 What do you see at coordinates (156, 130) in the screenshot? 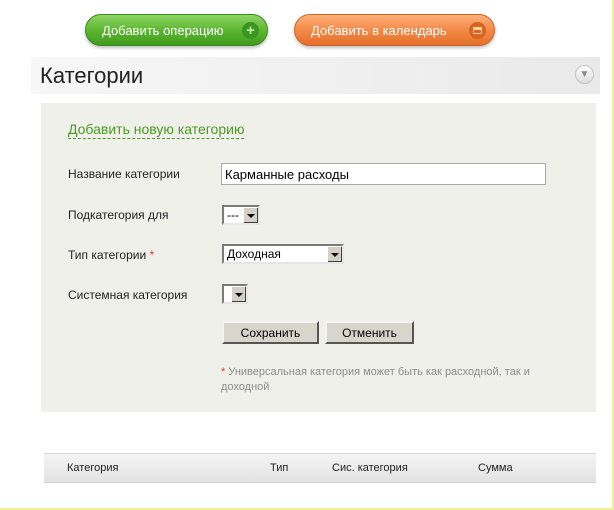
I see `add-category-link: Добавить новую категорию` at bounding box center [156, 130].